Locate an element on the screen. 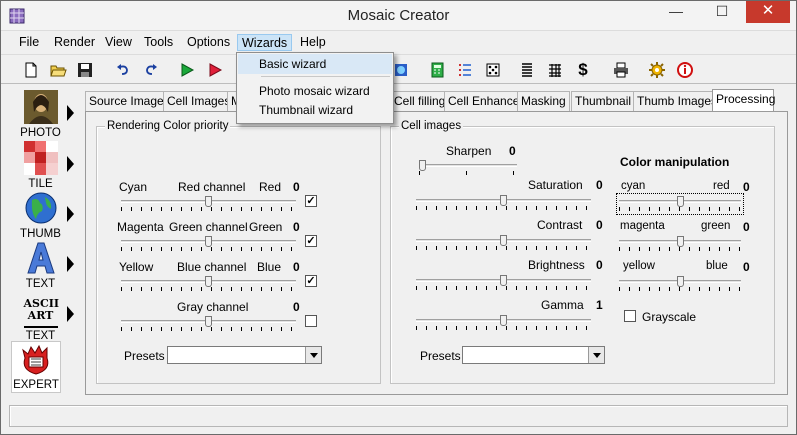 This screenshot has height=435, width=797. brightness-value: 0 is located at coordinates (599, 265).